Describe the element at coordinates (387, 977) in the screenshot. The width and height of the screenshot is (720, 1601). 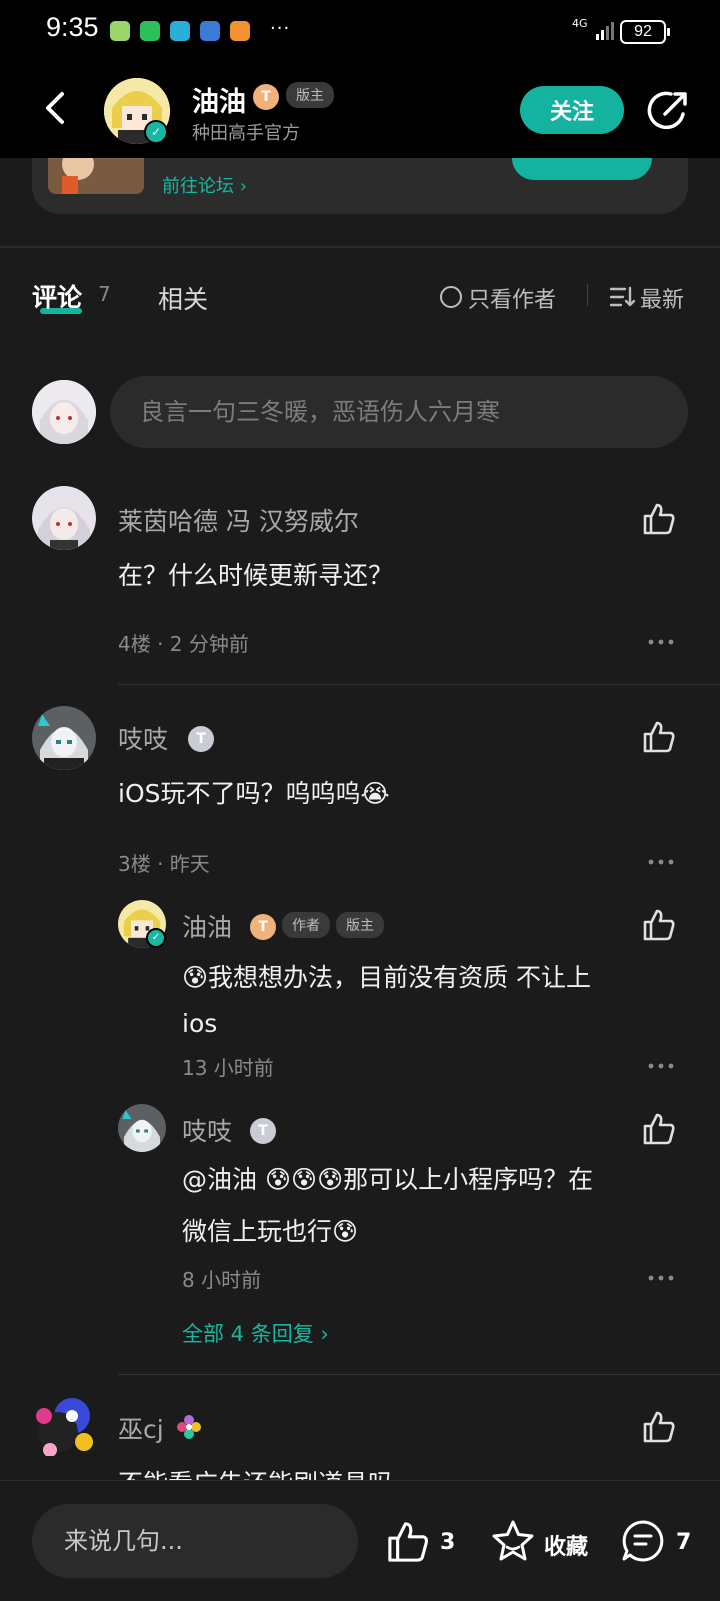
I see `reply-text-line: 😰我想想办法，目前没有资质 不让上` at that location.